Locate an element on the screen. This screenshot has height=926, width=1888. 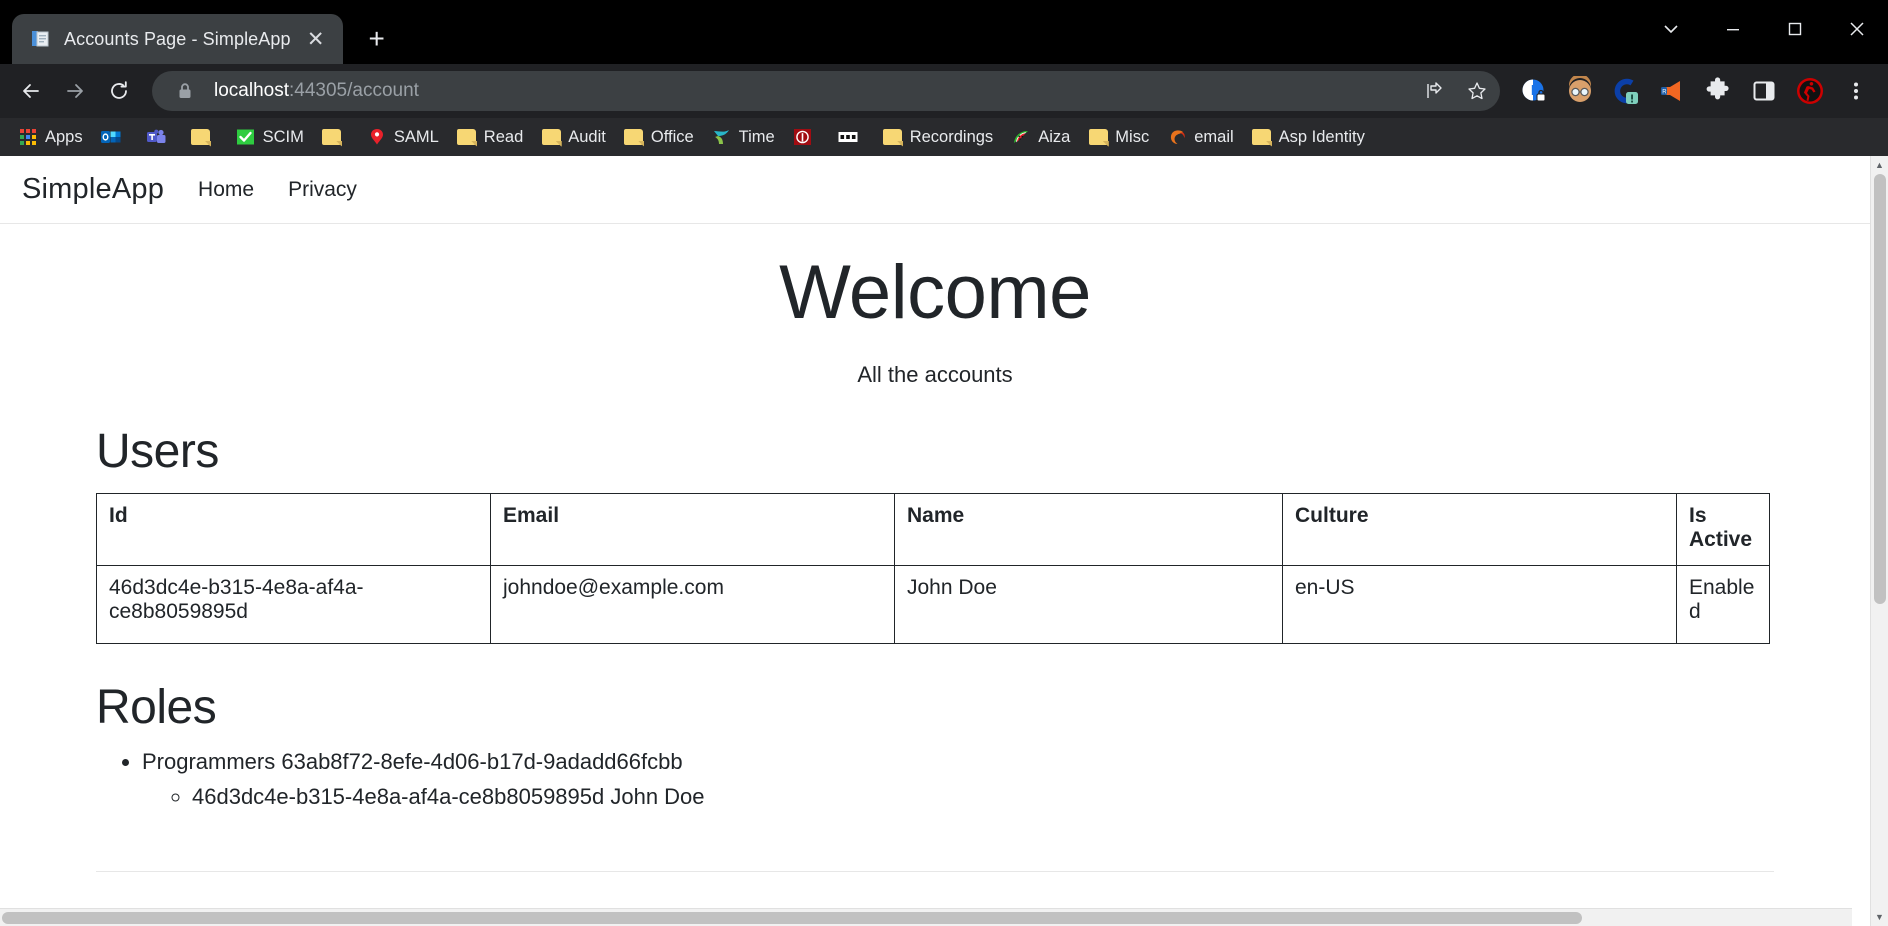
bookmark-label: Aiza is located at coordinates (1054, 136).